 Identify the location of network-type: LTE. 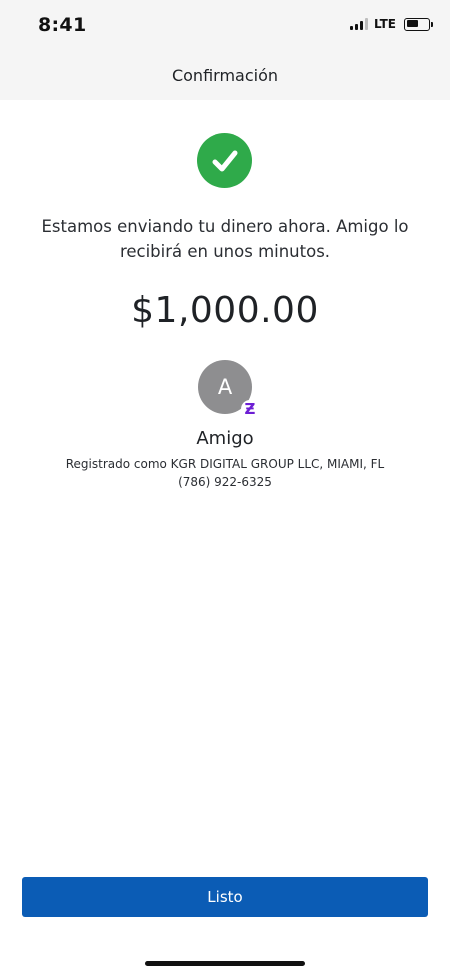
(384, 24).